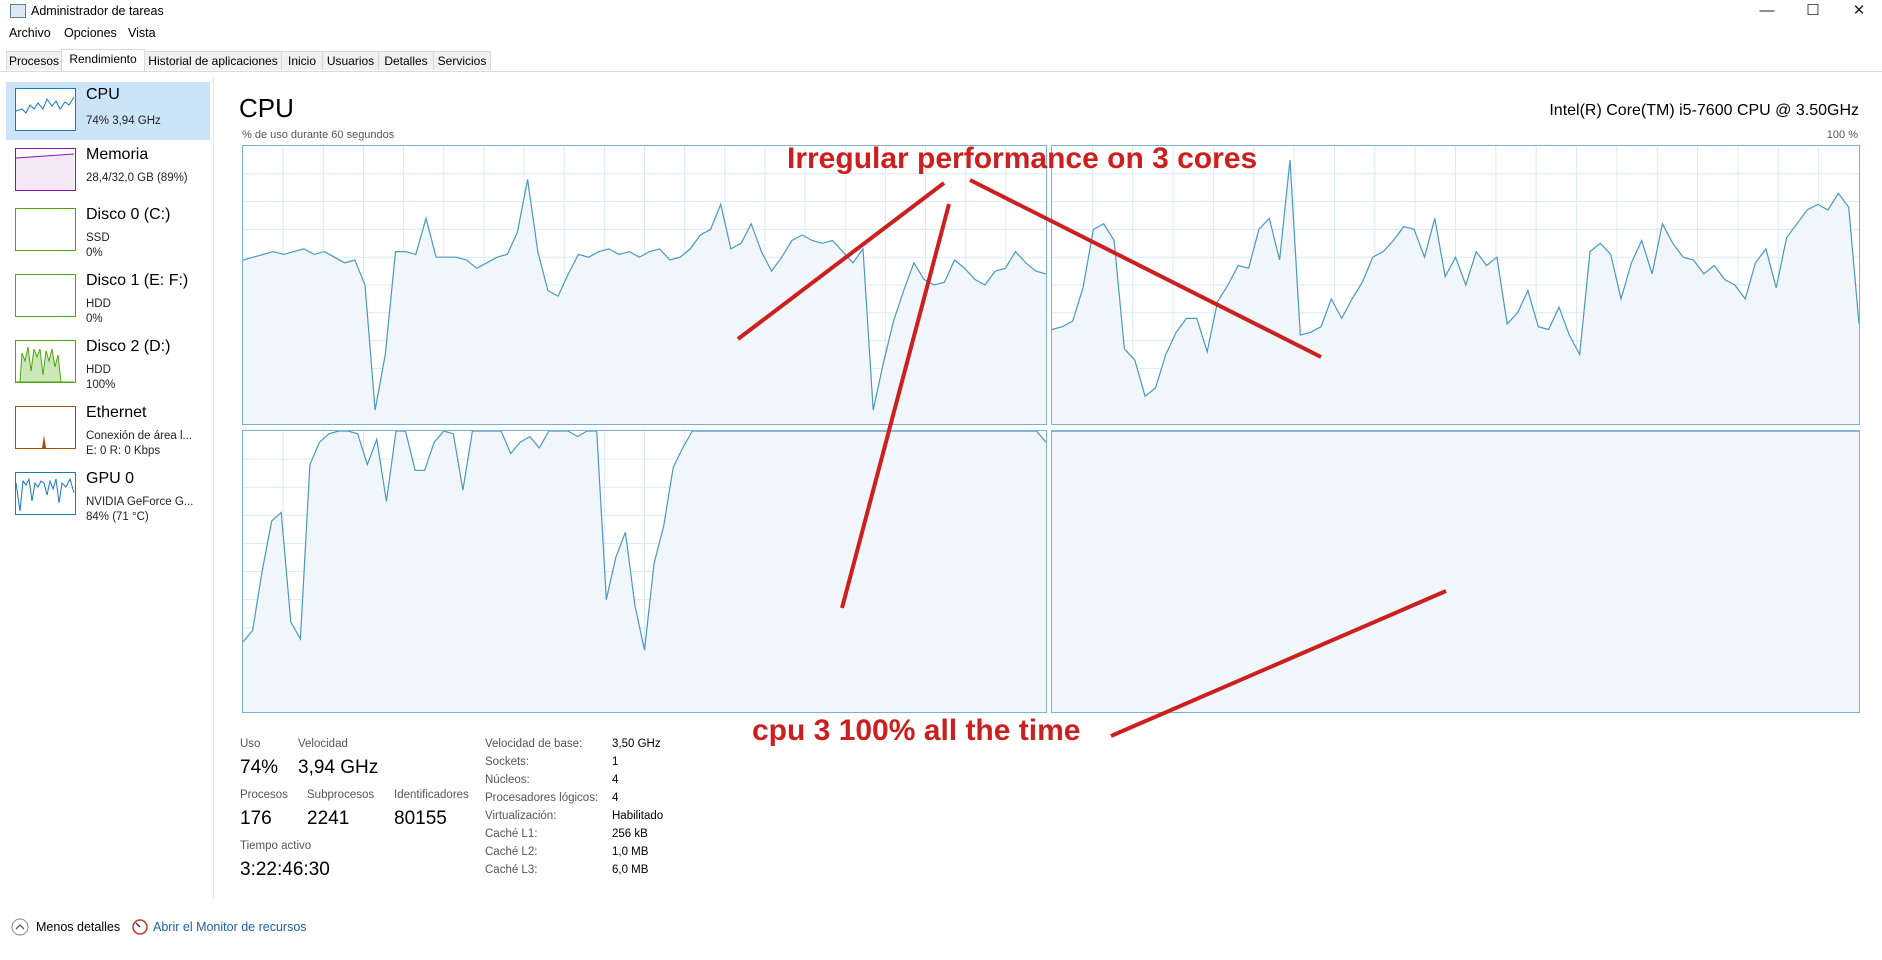 The image size is (1882, 960). What do you see at coordinates (213, 60) in the screenshot?
I see `tab-historial: Historial de aplicaciones` at bounding box center [213, 60].